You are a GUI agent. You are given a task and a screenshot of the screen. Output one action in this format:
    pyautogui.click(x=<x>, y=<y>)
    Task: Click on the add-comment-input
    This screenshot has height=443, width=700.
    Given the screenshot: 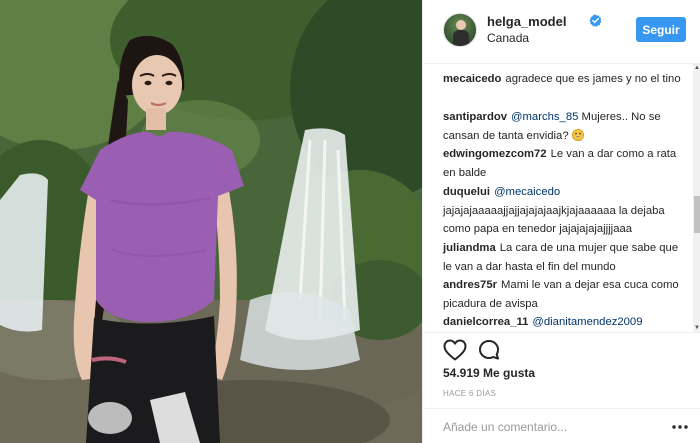 What is the action you would take?
    pyautogui.click(x=543, y=427)
    